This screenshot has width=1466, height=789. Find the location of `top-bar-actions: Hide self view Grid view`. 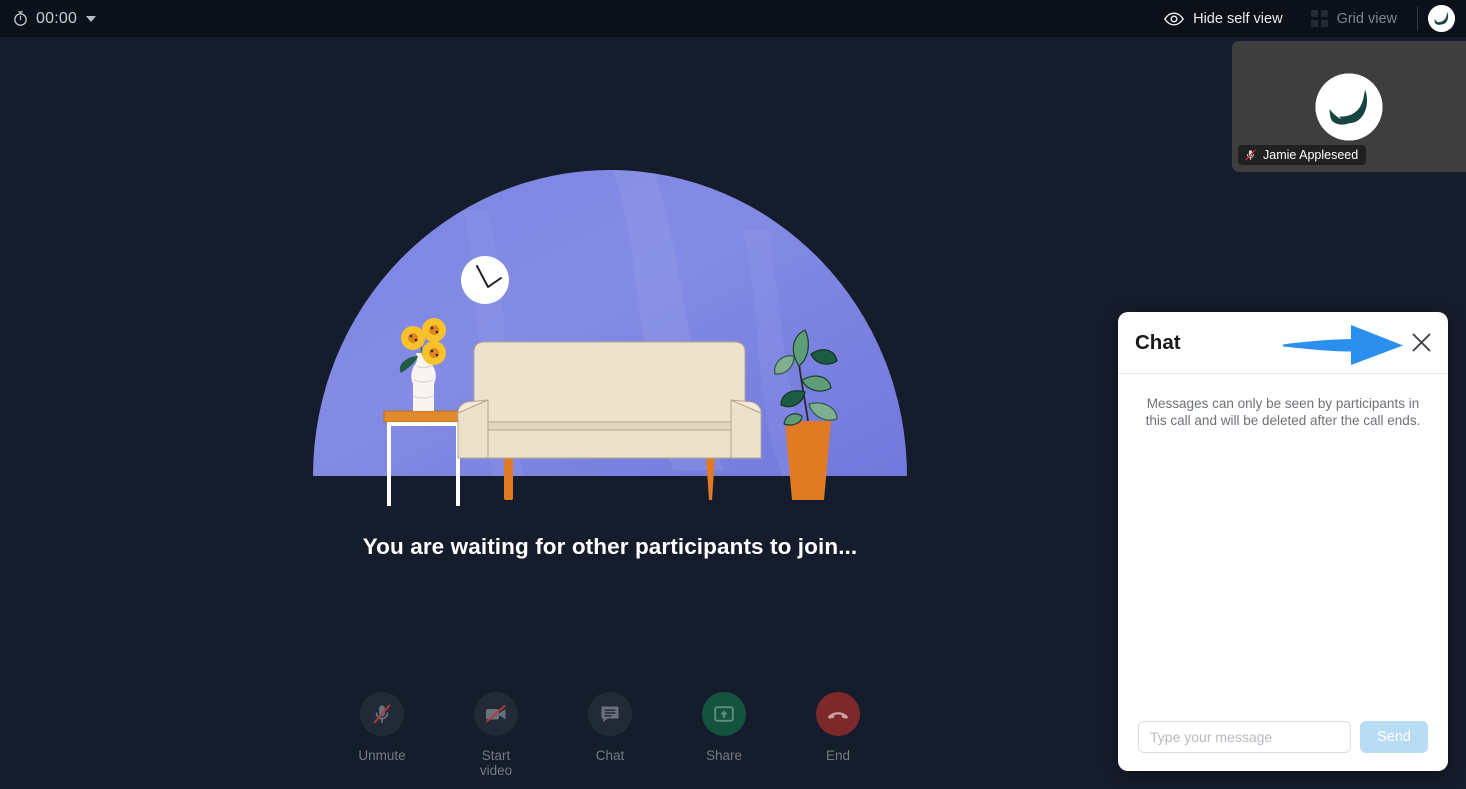

top-bar-actions: Hide self view Grid view is located at coordinates (1308, 18).